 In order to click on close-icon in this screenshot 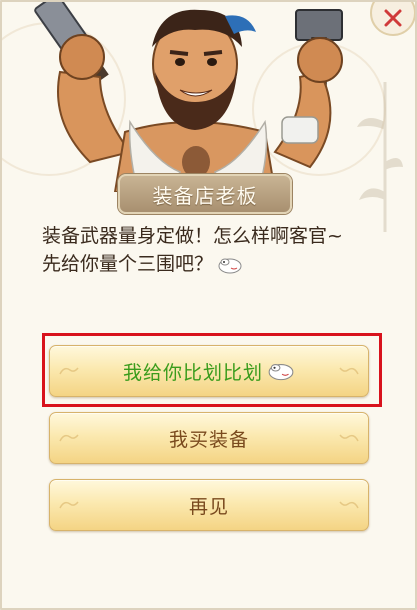, I will do `click(393, 18)`.